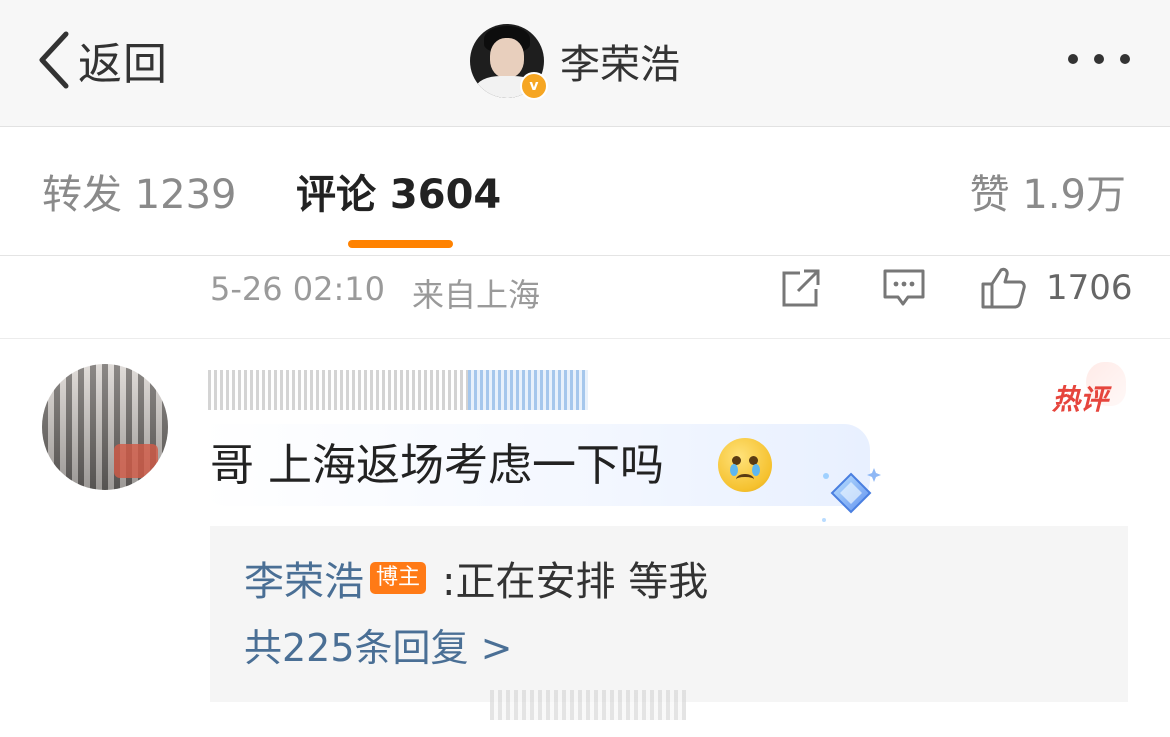 The image size is (1170, 737). Describe the element at coordinates (1003, 288) in the screenshot. I see `thumbs-up-icon` at that location.